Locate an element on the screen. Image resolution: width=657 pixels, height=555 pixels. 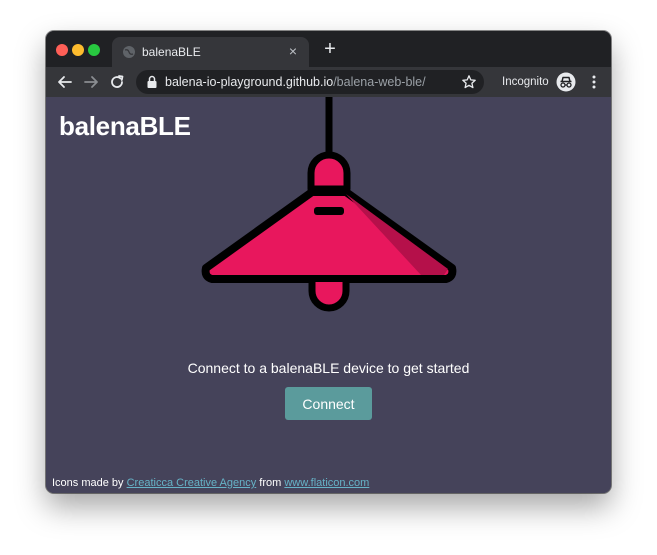
globe-icon is located at coordinates (129, 52).